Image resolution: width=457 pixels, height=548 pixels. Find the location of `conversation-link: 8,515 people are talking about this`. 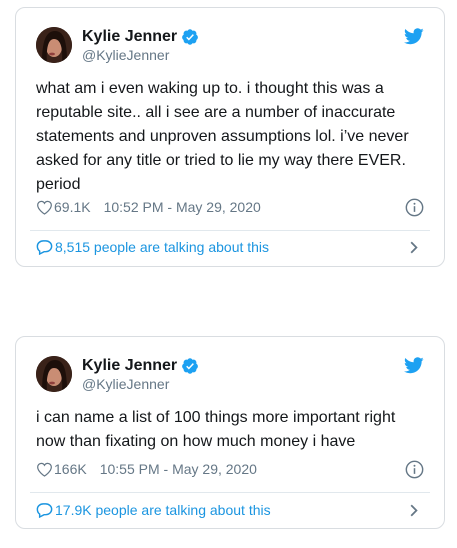

conversation-link: 8,515 people are talking about this is located at coordinates (231, 247).